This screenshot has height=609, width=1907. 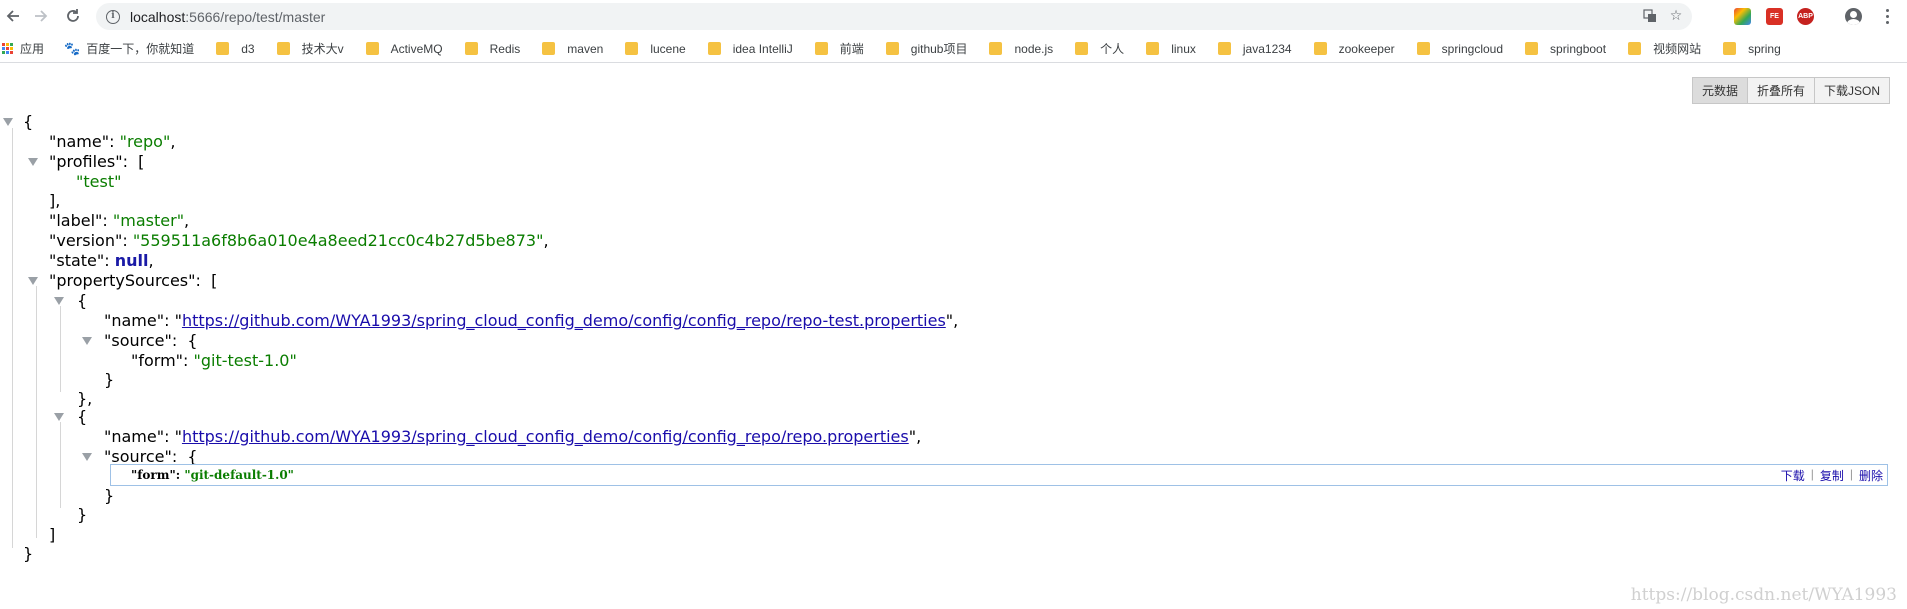 What do you see at coordinates (231, 49) in the screenshot?
I see `bookmark-item: d3` at bounding box center [231, 49].